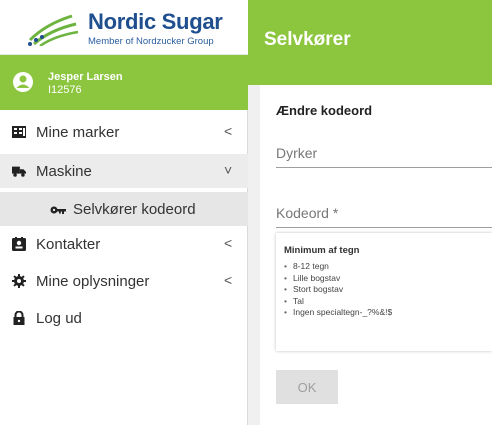 Image resolution: width=492 pixels, height=425 pixels. Describe the element at coordinates (19, 281) in the screenshot. I see `gear-icon` at that location.